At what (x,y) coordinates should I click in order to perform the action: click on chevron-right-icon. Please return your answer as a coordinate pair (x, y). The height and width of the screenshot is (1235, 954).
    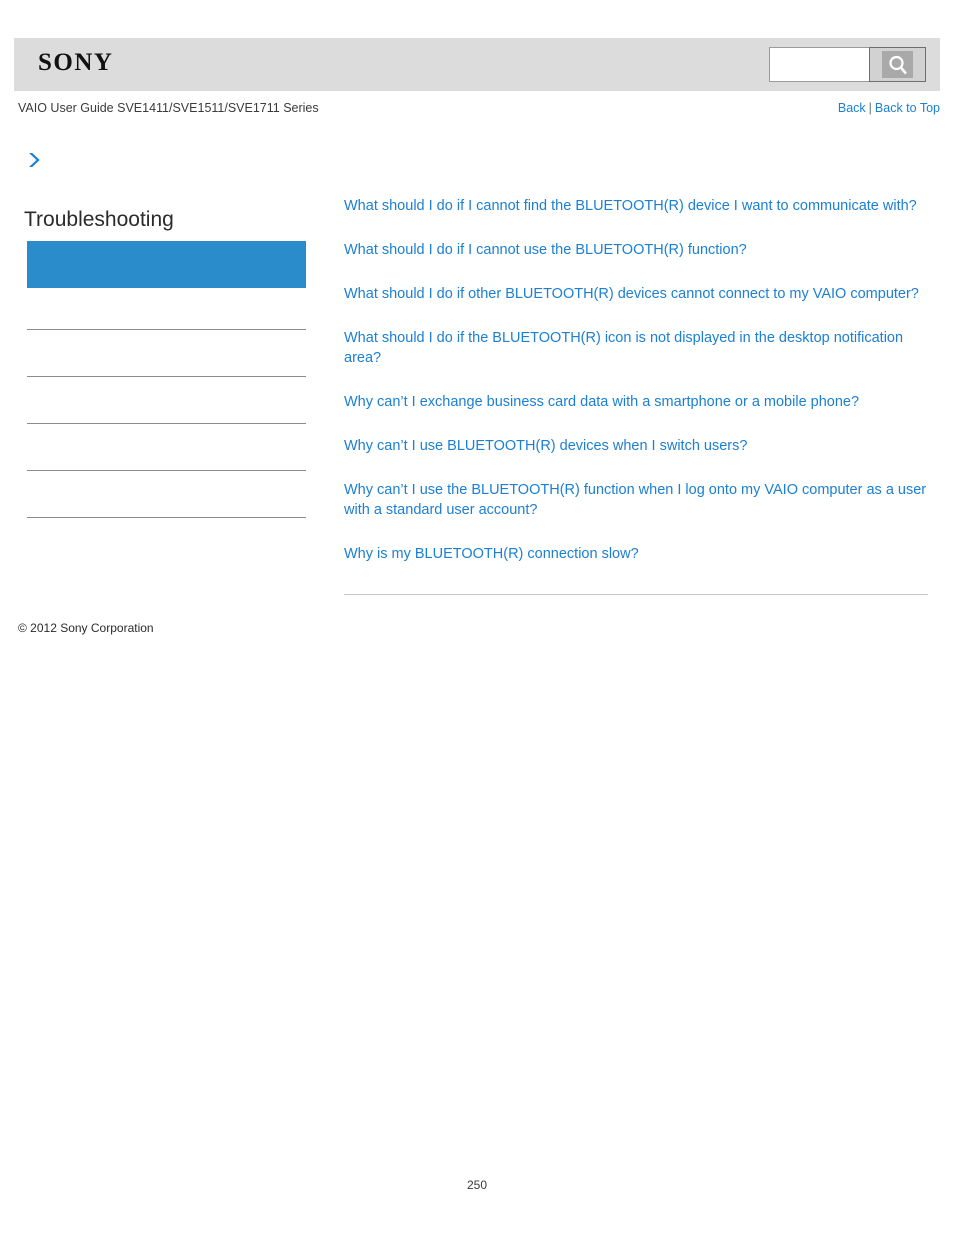
    Looking at the image, I should click on (34, 160).